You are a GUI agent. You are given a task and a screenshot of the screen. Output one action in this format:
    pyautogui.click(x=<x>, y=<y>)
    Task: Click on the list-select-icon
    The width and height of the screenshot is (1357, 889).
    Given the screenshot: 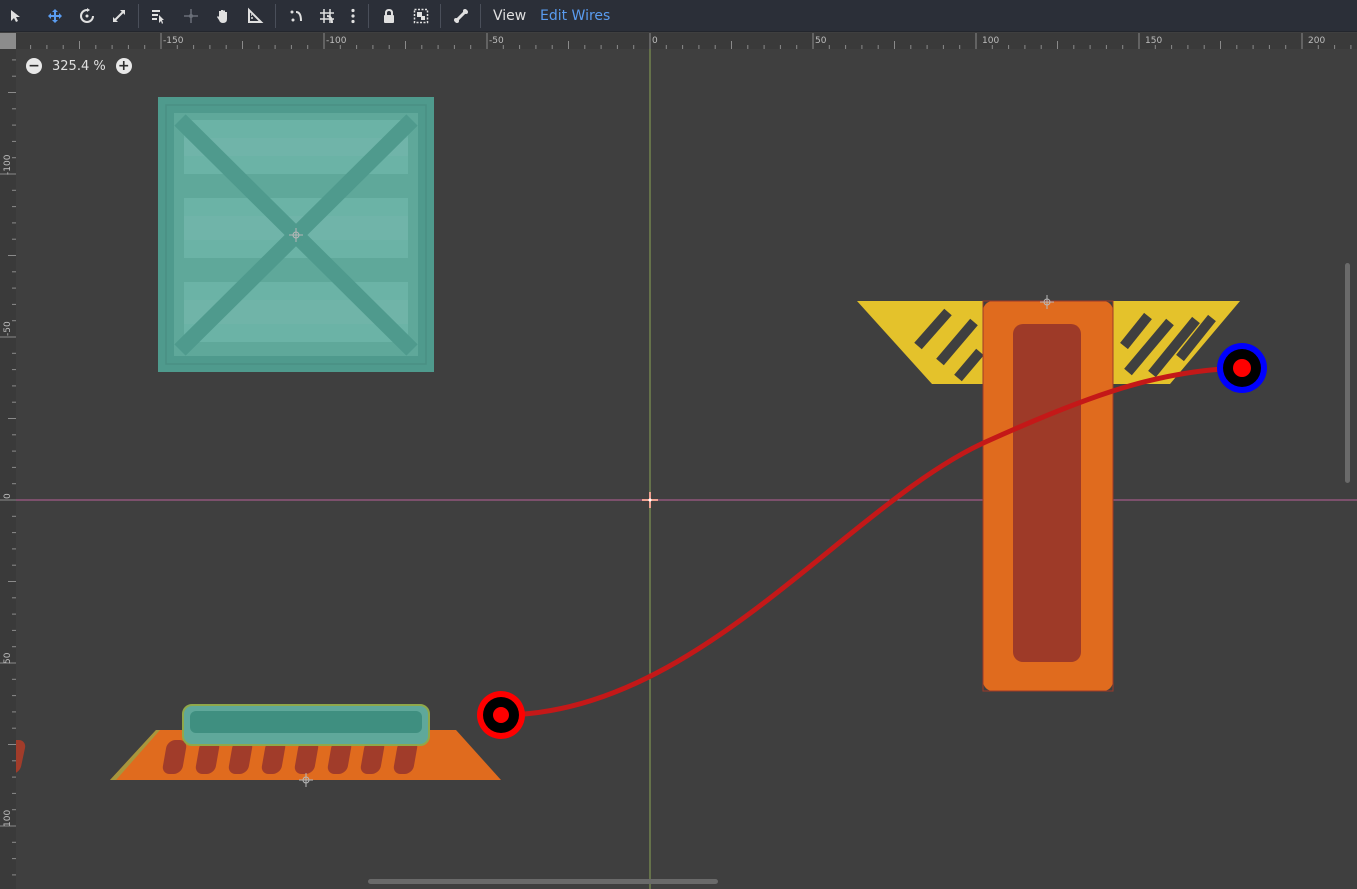 What is the action you would take?
    pyautogui.click(x=158, y=17)
    